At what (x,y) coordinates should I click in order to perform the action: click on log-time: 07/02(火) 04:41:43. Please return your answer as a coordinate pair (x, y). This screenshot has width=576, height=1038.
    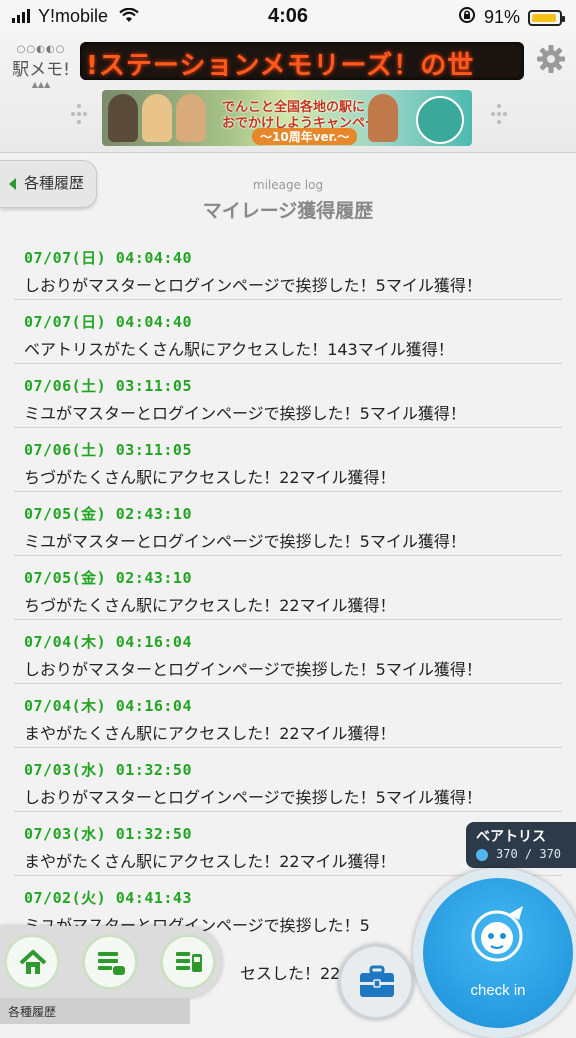
    Looking at the image, I should click on (108, 898).